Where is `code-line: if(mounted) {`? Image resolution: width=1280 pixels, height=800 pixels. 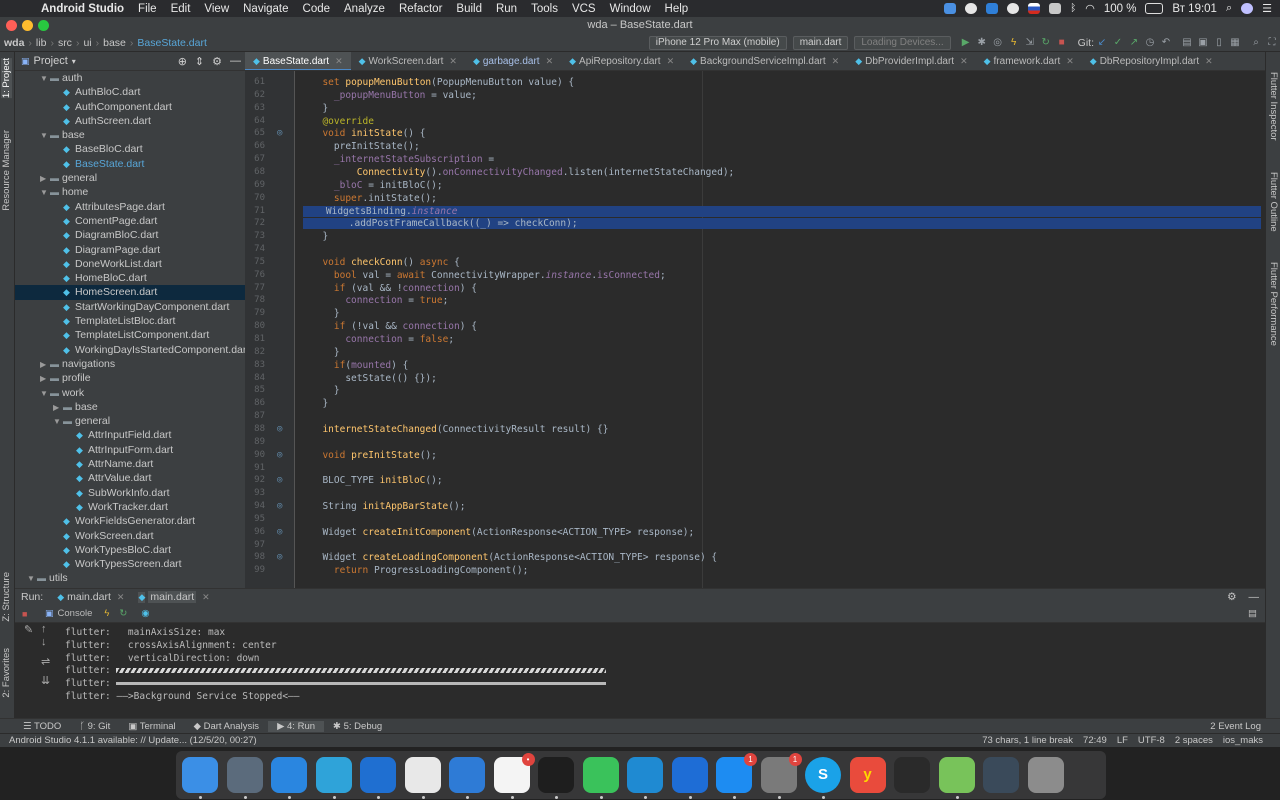
code-line: if(mounted) { is located at coordinates (359, 365).